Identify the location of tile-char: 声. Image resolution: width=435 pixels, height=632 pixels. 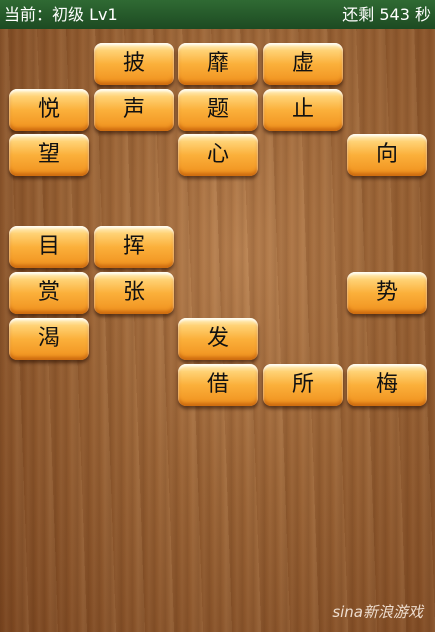
(134, 110).